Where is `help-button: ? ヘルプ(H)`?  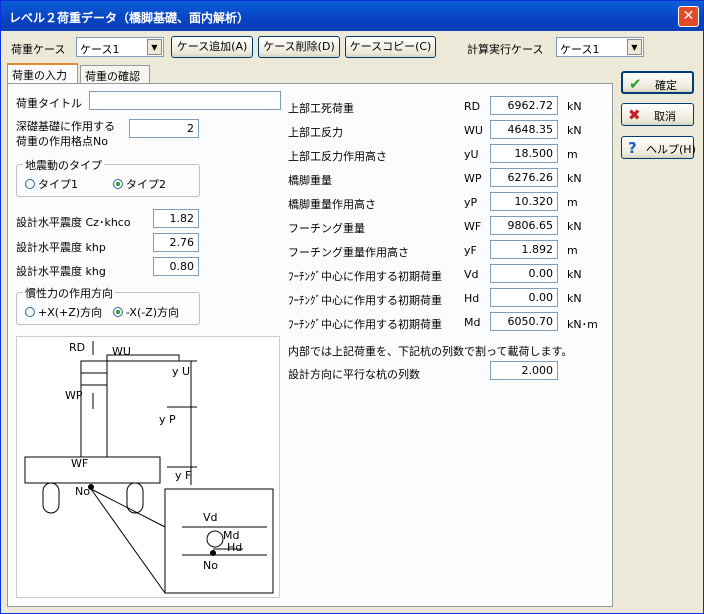
help-button: ? ヘルプ(H) is located at coordinates (658, 147).